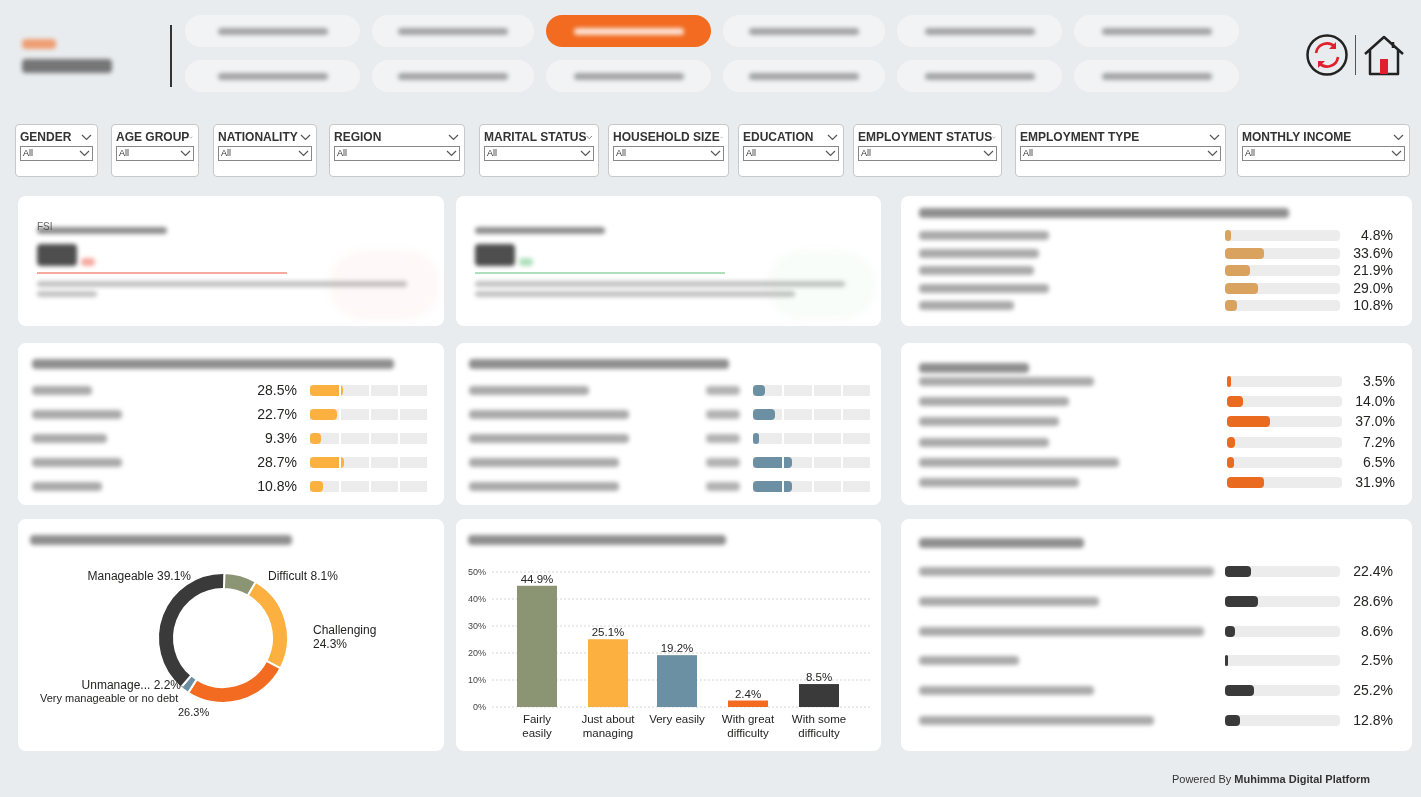 This screenshot has width=1421, height=797. What do you see at coordinates (1372, 720) in the screenshot?
I see `percent-value: 12.8%` at bounding box center [1372, 720].